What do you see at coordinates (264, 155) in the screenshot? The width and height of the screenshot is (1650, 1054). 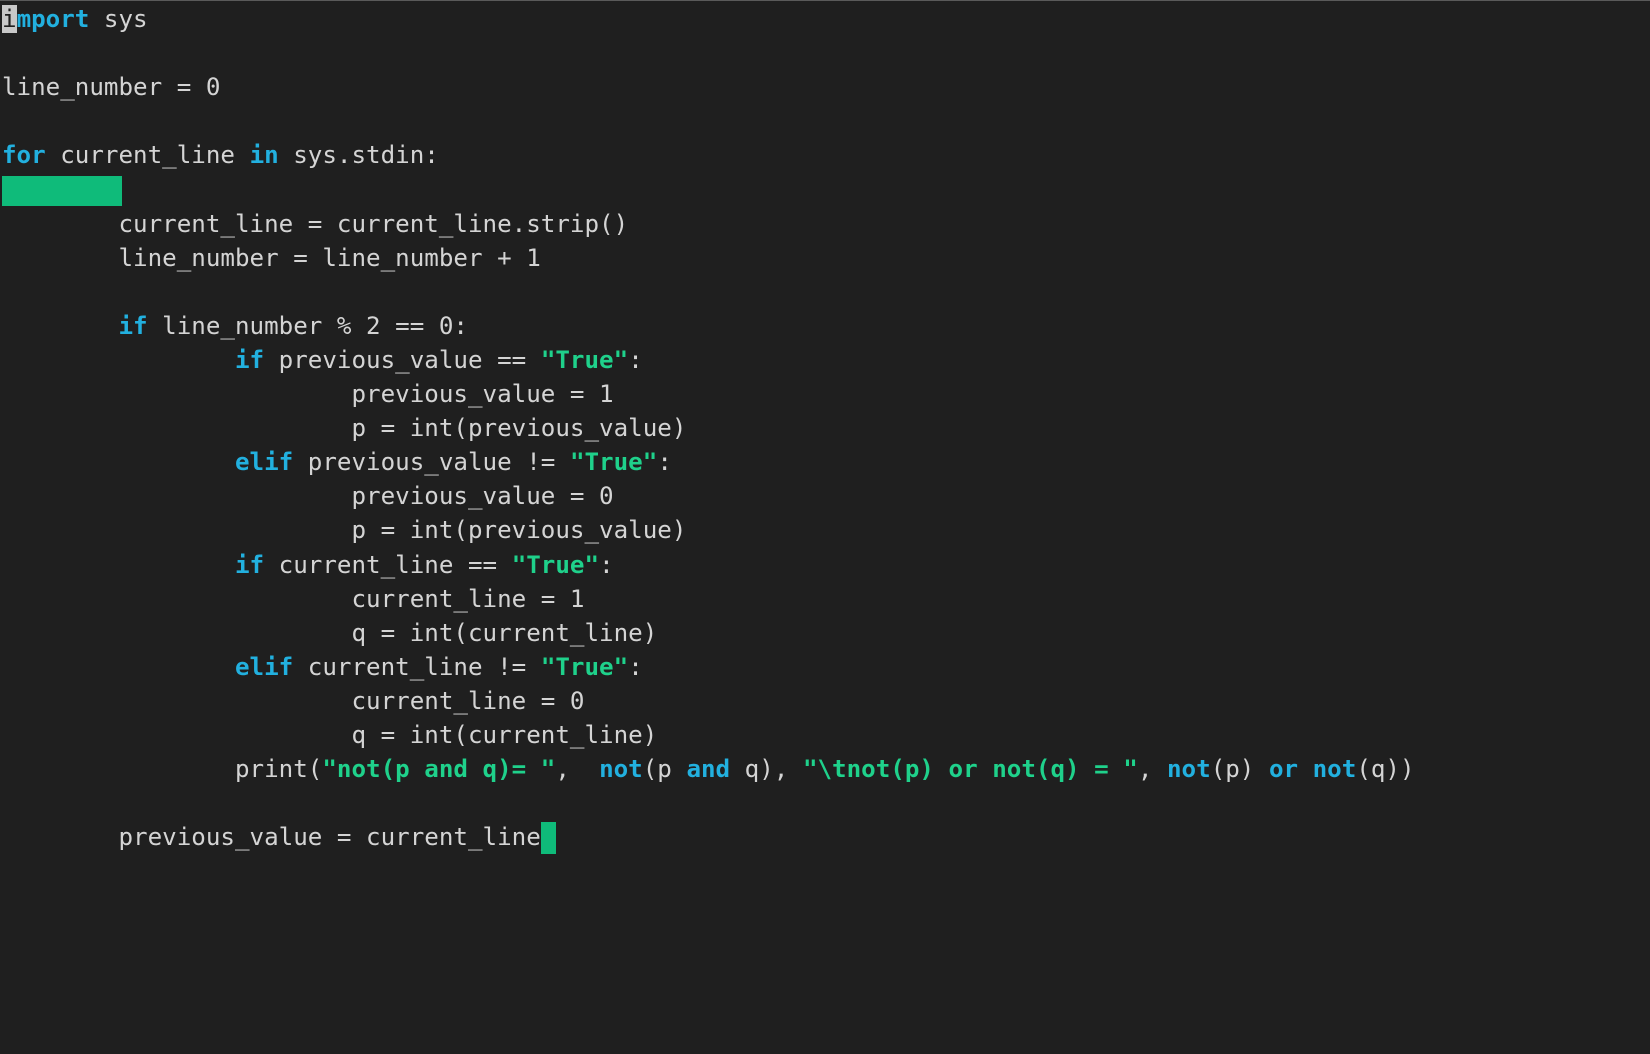 I see `keyword-token: in` at bounding box center [264, 155].